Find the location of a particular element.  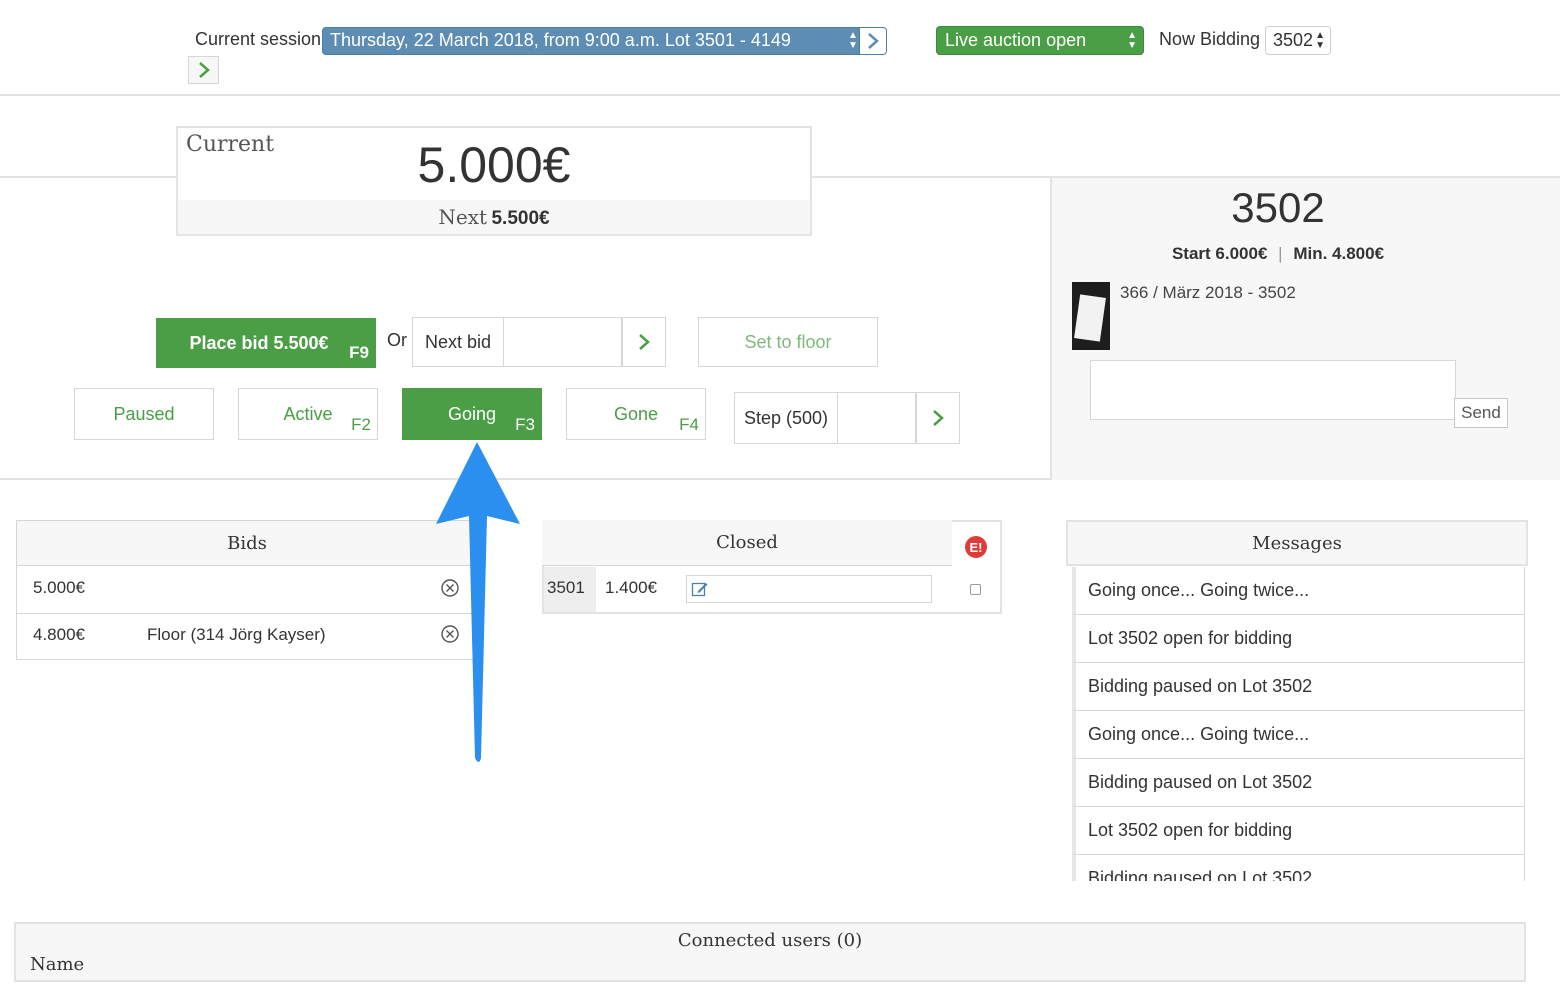

step-submit-button is located at coordinates (938, 418).